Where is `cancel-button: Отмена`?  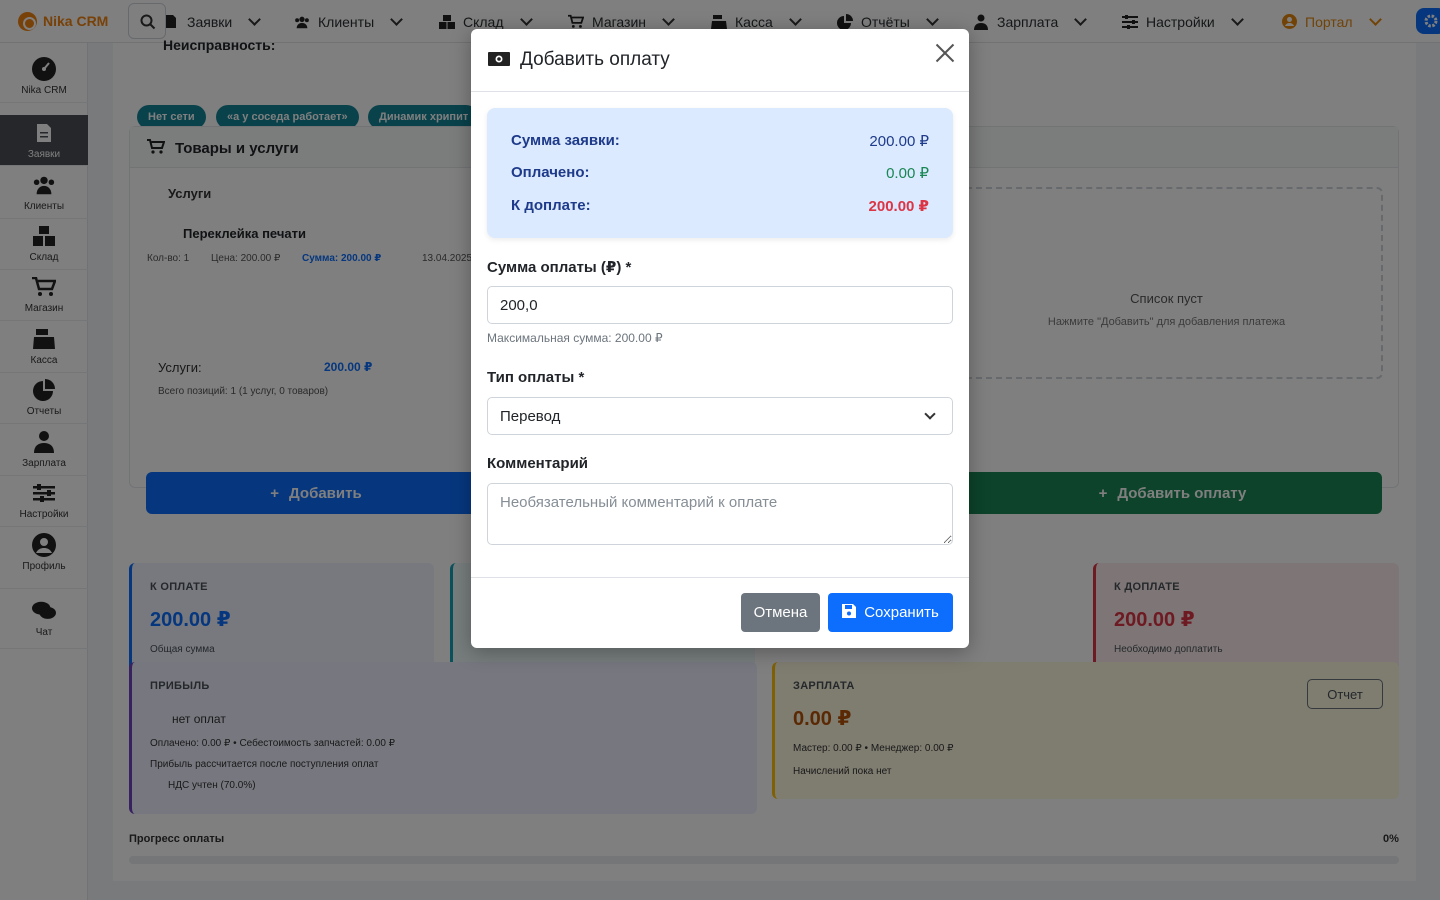
cancel-button: Отмена is located at coordinates (780, 612).